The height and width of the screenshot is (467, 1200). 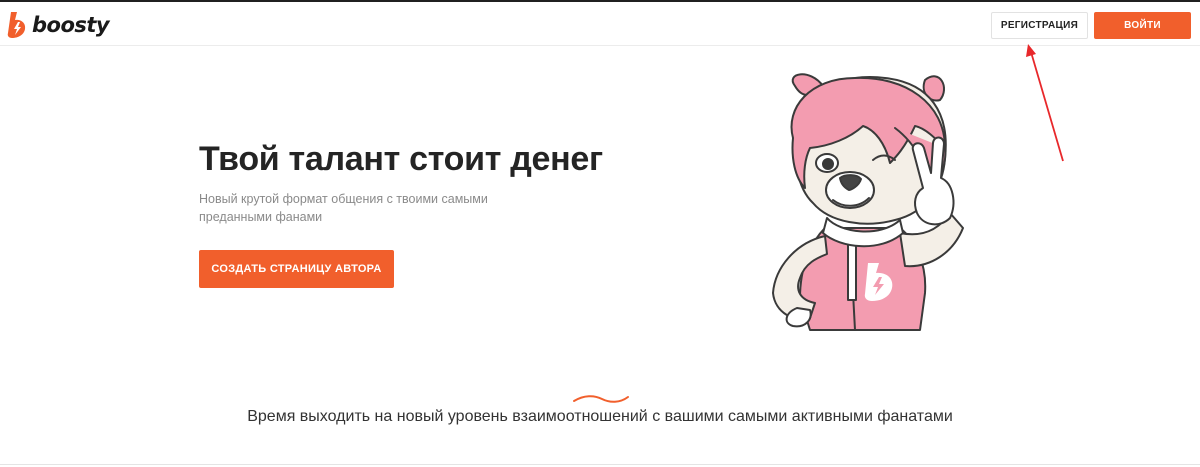 What do you see at coordinates (600, 24) in the screenshot?
I see `site-header: boosty РЕГИСТРАЦИЯ ВОЙТИ` at bounding box center [600, 24].